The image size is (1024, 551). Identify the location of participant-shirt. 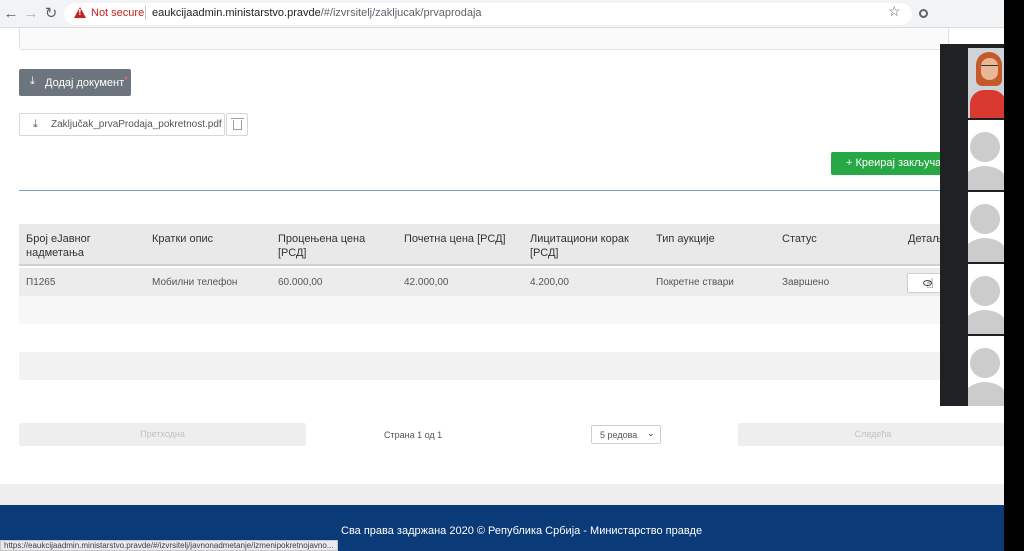
(987, 104).